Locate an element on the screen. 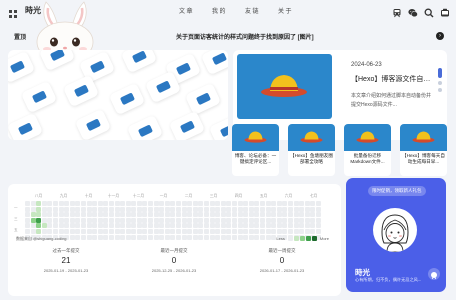  arrow-right-icon: › is located at coordinates (440, 36).